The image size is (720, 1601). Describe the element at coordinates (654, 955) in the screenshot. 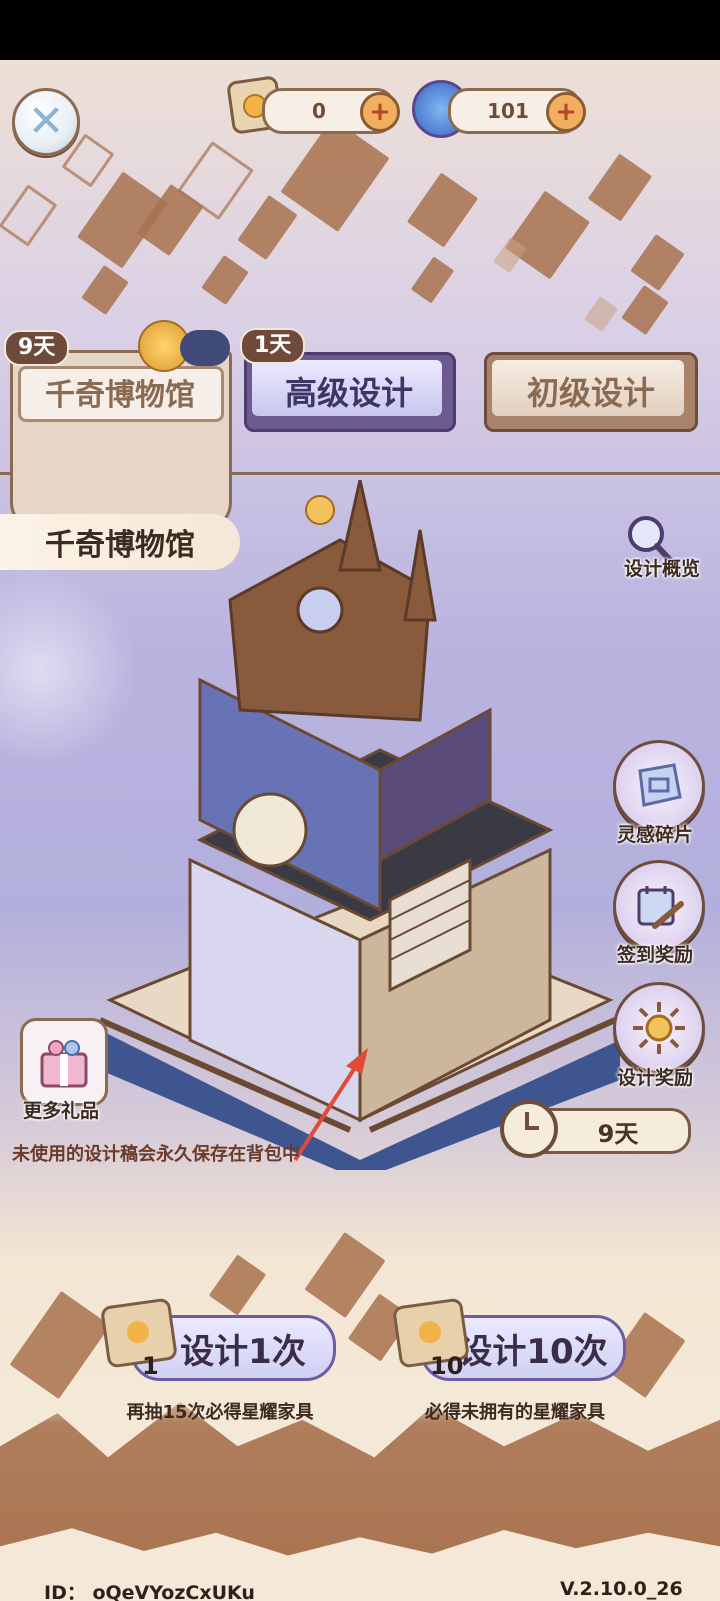

I see `checkin-reward-label: 签到奖励` at that location.